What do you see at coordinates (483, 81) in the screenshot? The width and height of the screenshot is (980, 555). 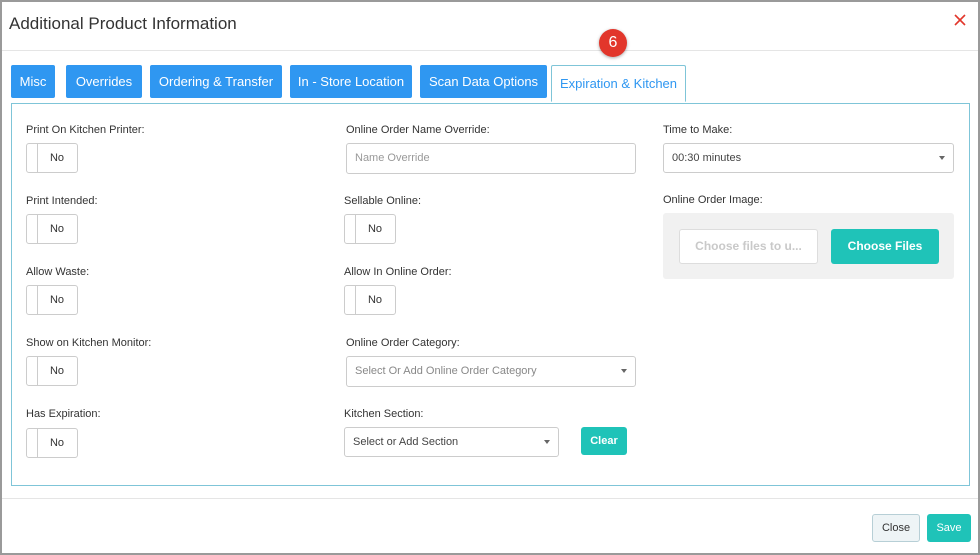 I see `tab-scan-data-options: Scan Data Options` at bounding box center [483, 81].